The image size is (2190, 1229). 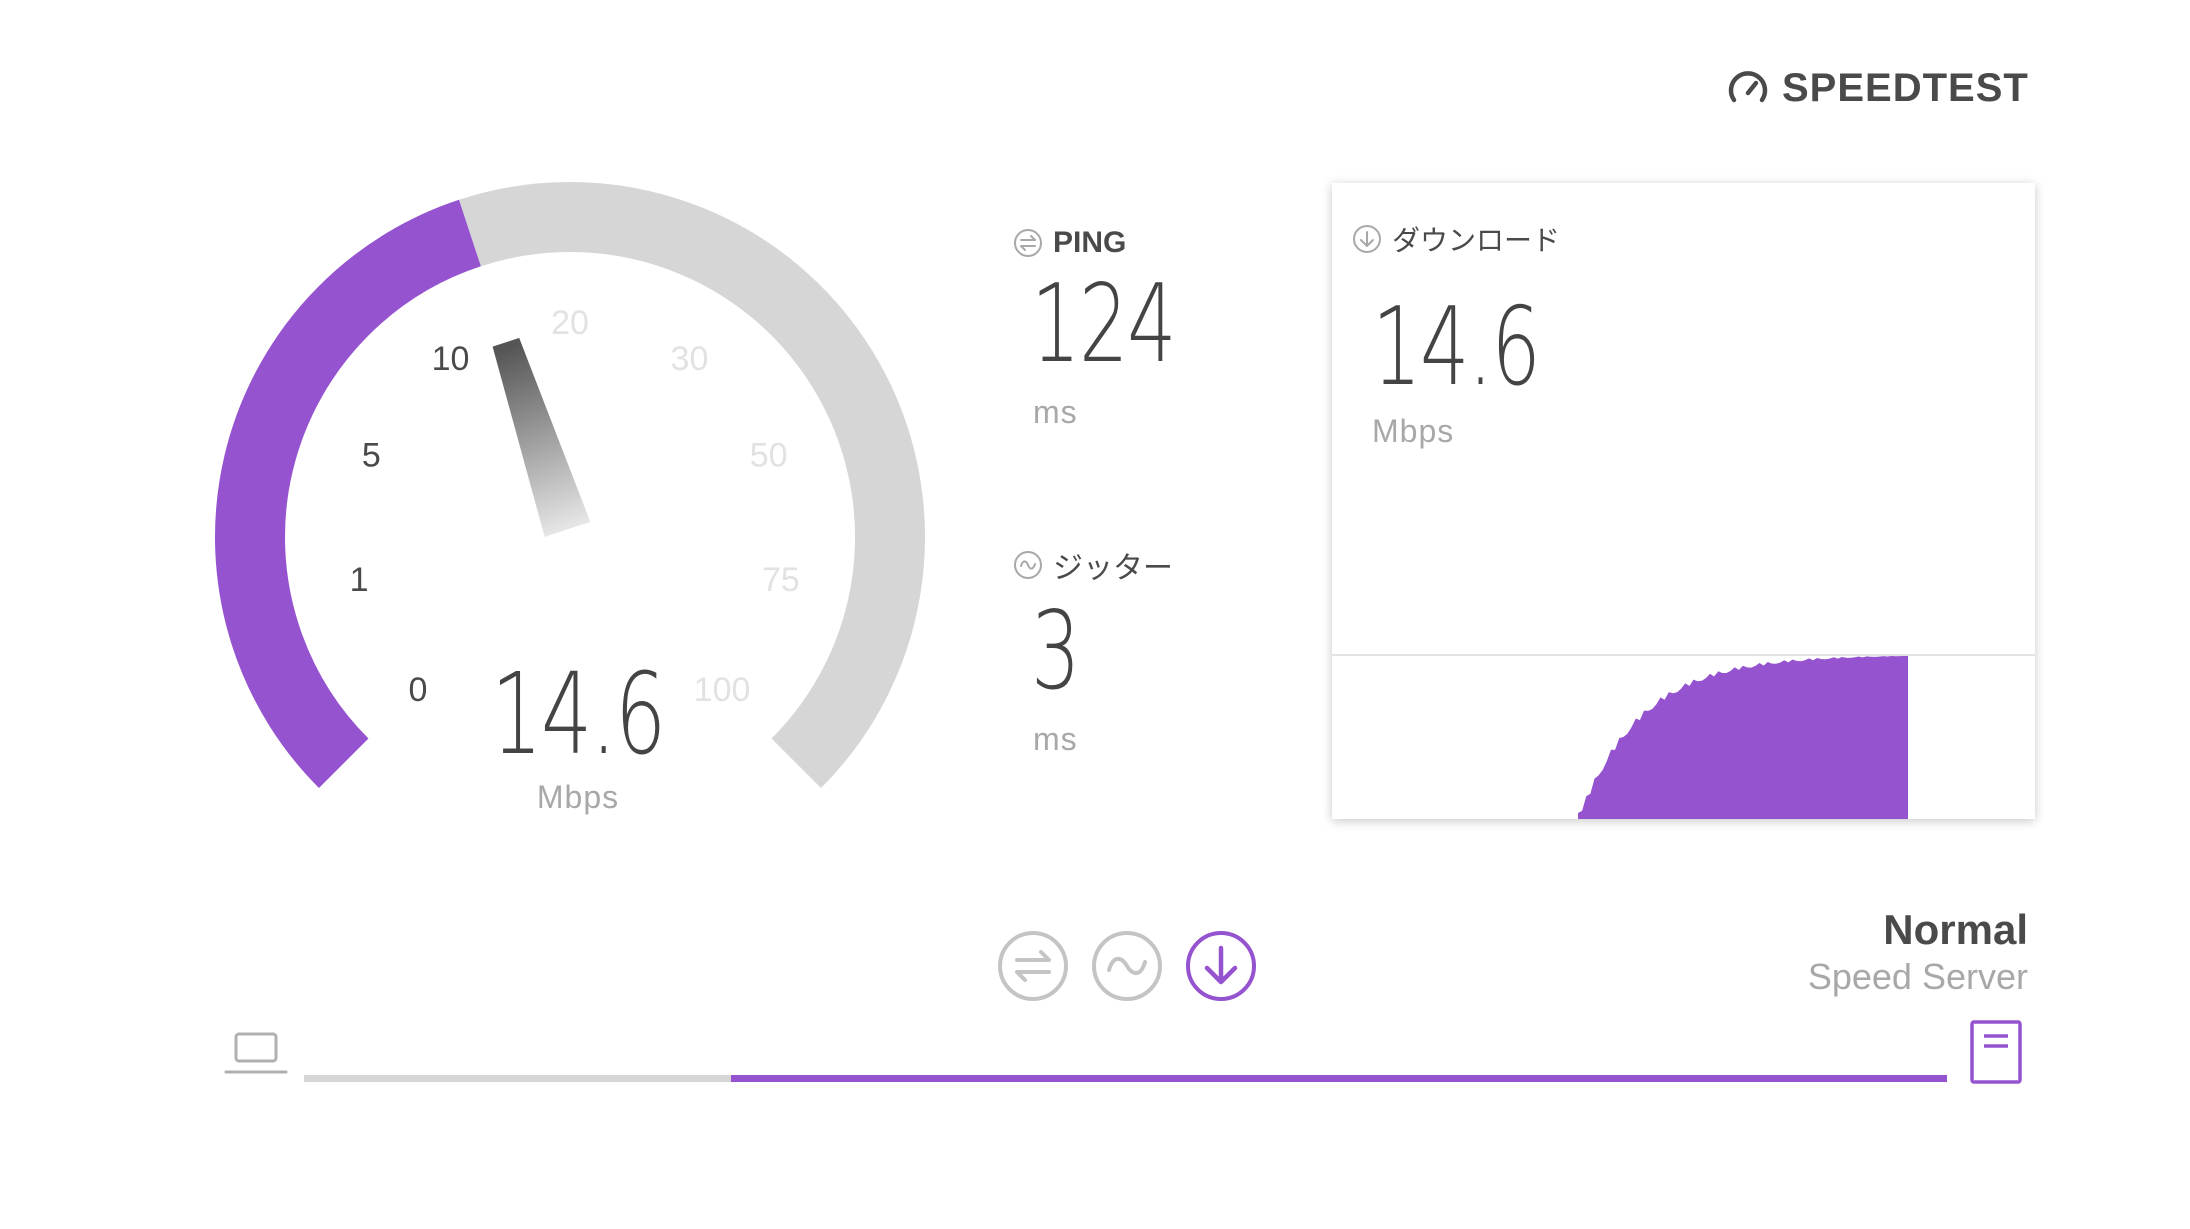 What do you see at coordinates (1996, 1052) in the screenshot?
I see `server-icon` at bounding box center [1996, 1052].